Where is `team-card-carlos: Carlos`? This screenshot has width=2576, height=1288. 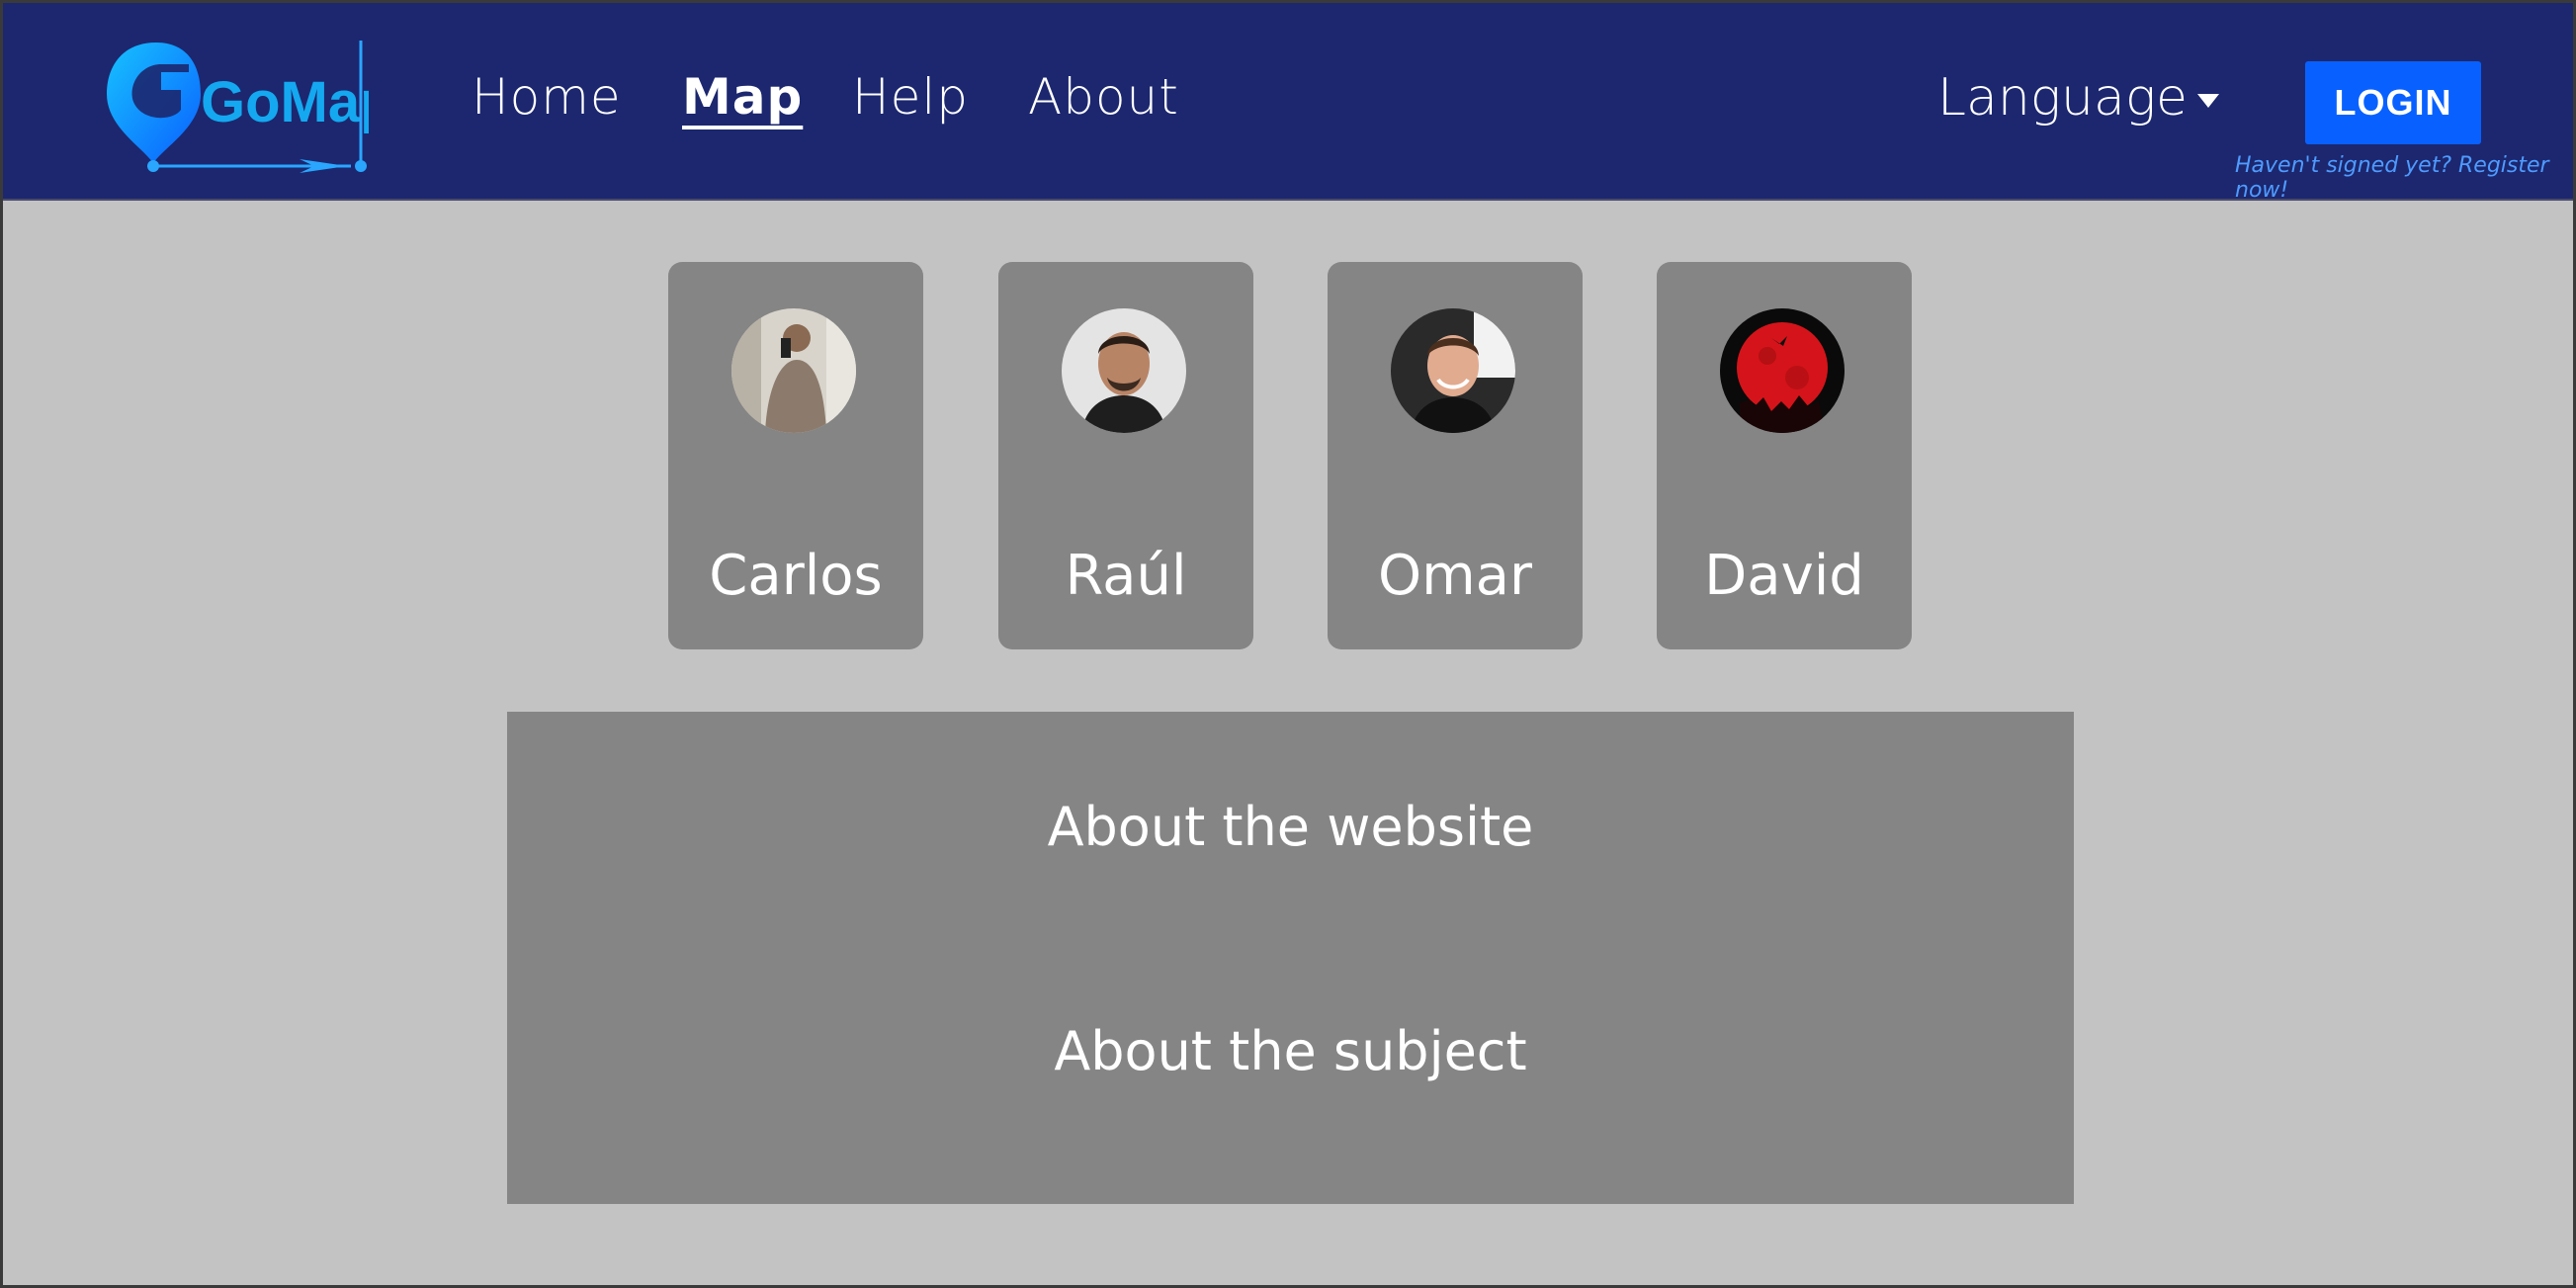 team-card-carlos: Carlos is located at coordinates (795, 455).